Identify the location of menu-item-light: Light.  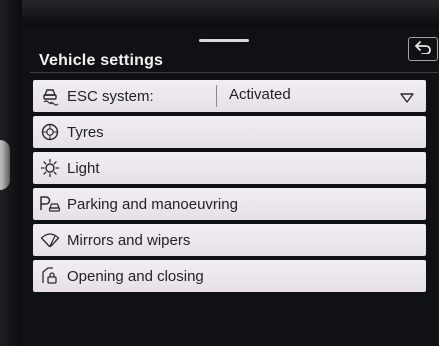
(229, 168).